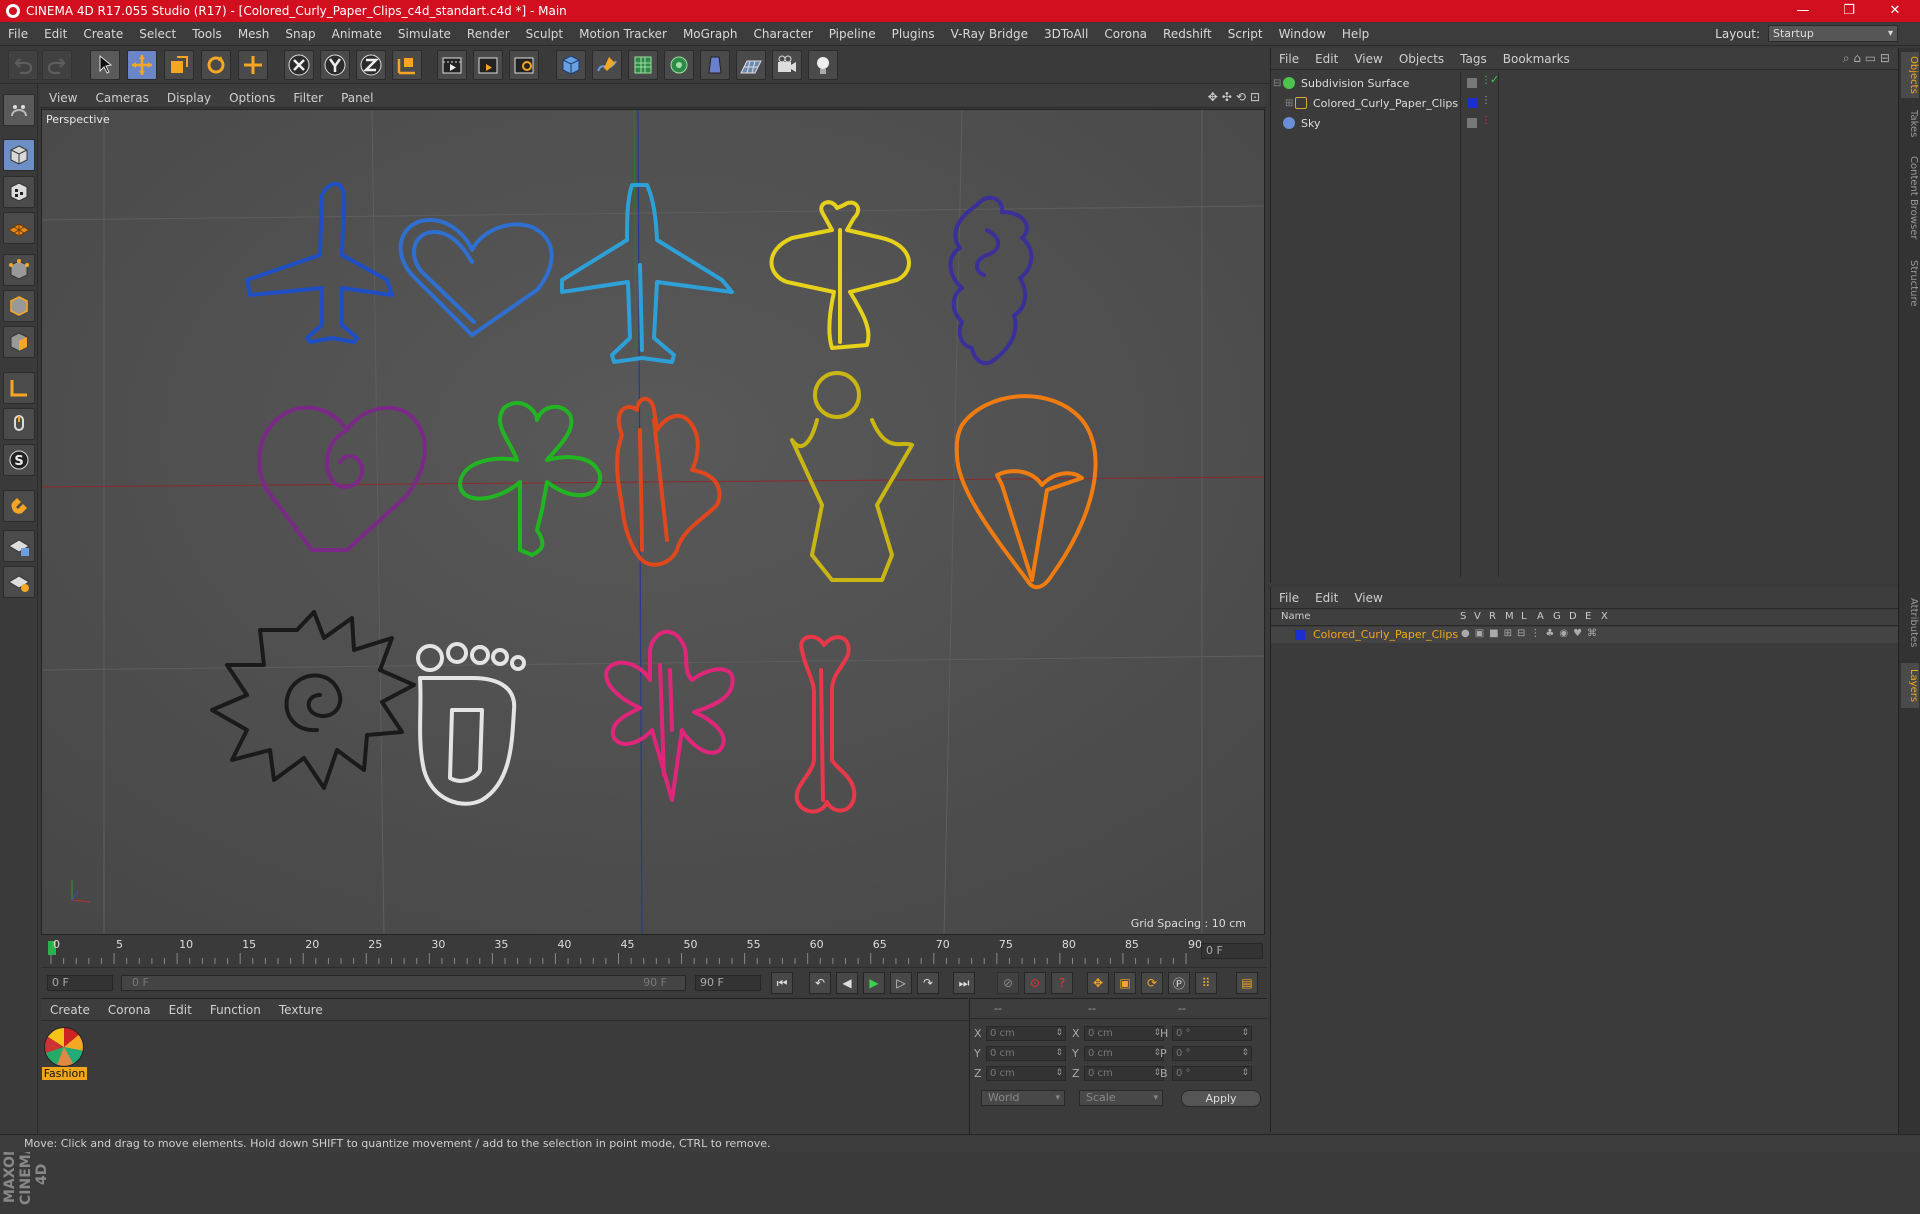 The width and height of the screenshot is (1920, 1214). I want to click on key-position-icon: ✥, so click(1098, 983).